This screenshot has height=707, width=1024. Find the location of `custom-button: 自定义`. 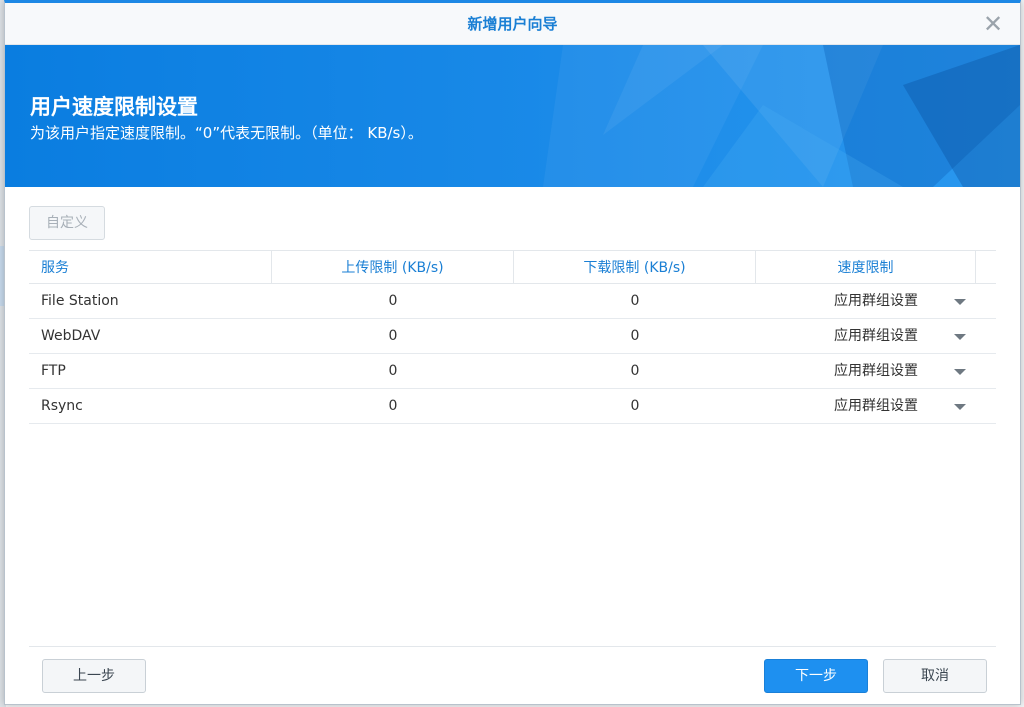

custom-button: 自定义 is located at coordinates (67, 223).